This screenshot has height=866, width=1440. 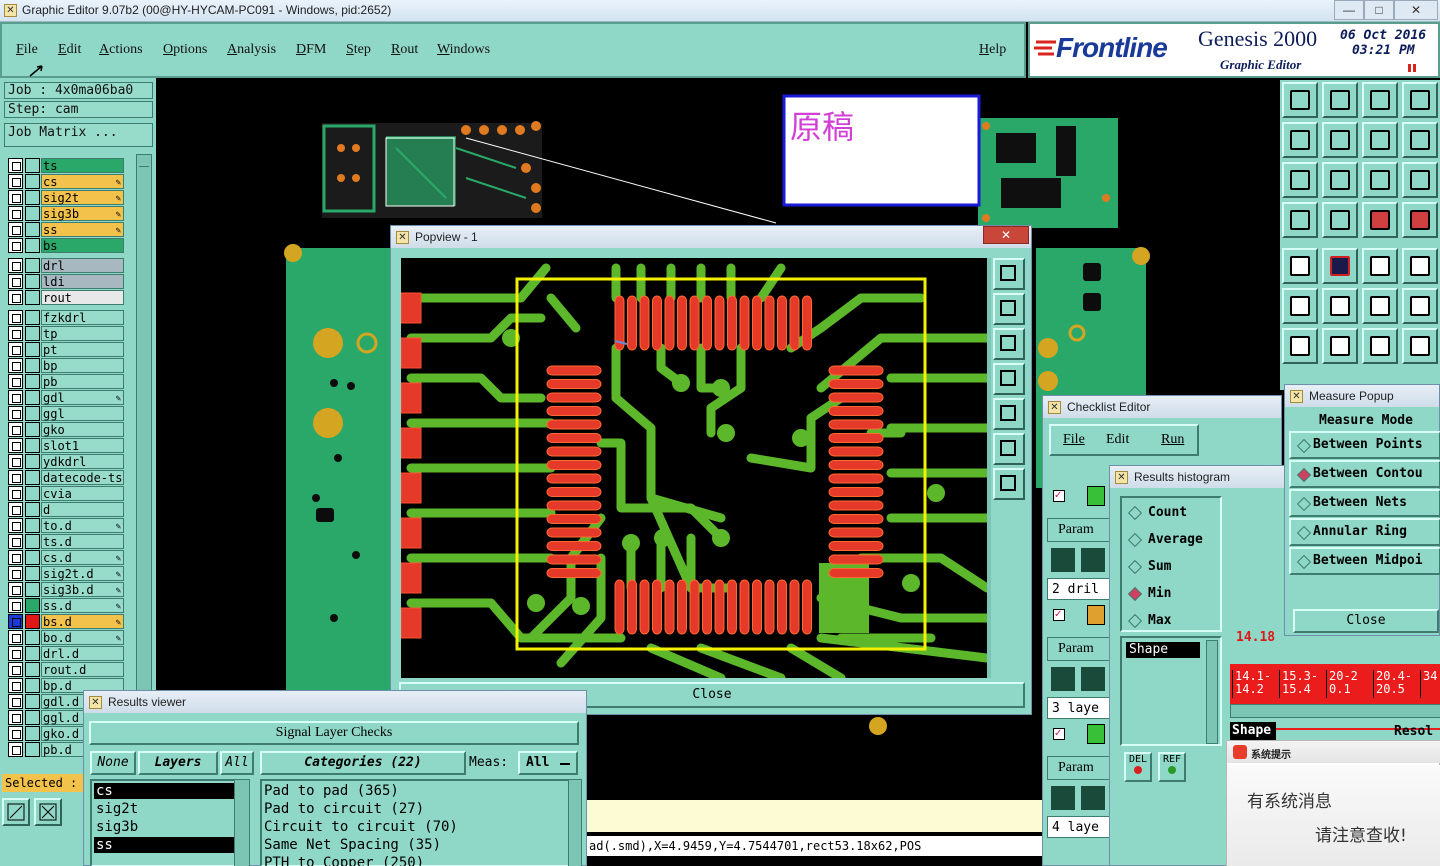 What do you see at coordinates (1340, 346) in the screenshot?
I see `line-tool-button` at bounding box center [1340, 346].